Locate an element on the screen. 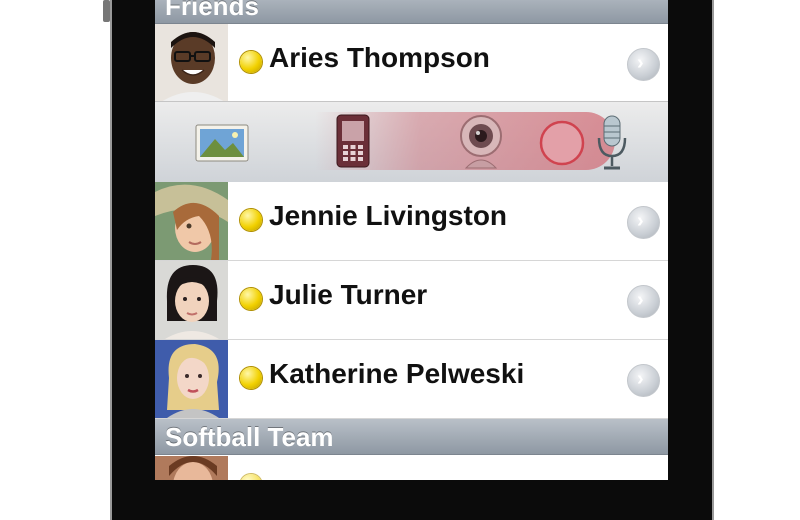 This screenshot has width=800, height=520. section-title: Friends is located at coordinates (212, 10).